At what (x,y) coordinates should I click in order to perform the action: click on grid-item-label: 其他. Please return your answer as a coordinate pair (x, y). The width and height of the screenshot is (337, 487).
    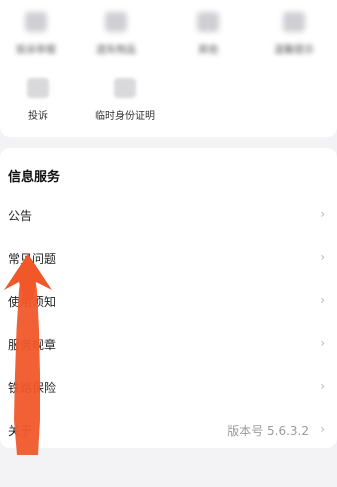
    Looking at the image, I should click on (208, 50).